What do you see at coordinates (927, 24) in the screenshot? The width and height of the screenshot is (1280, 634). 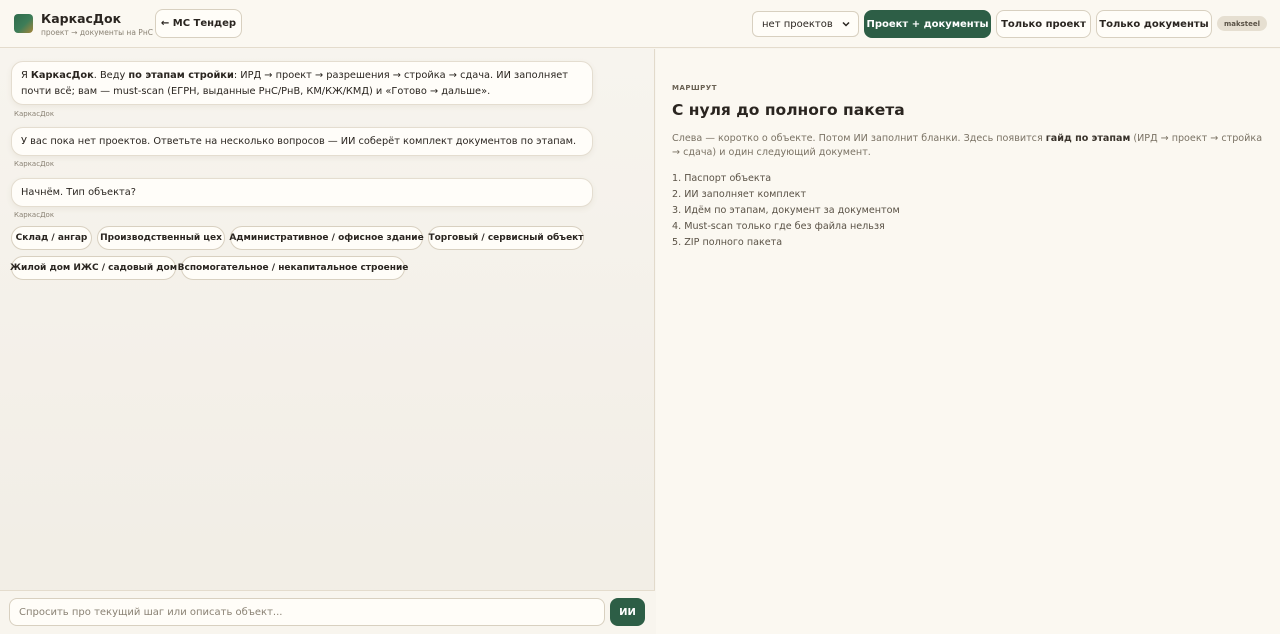 I see `mode-project-and-docs-button: Проект + документы` at bounding box center [927, 24].